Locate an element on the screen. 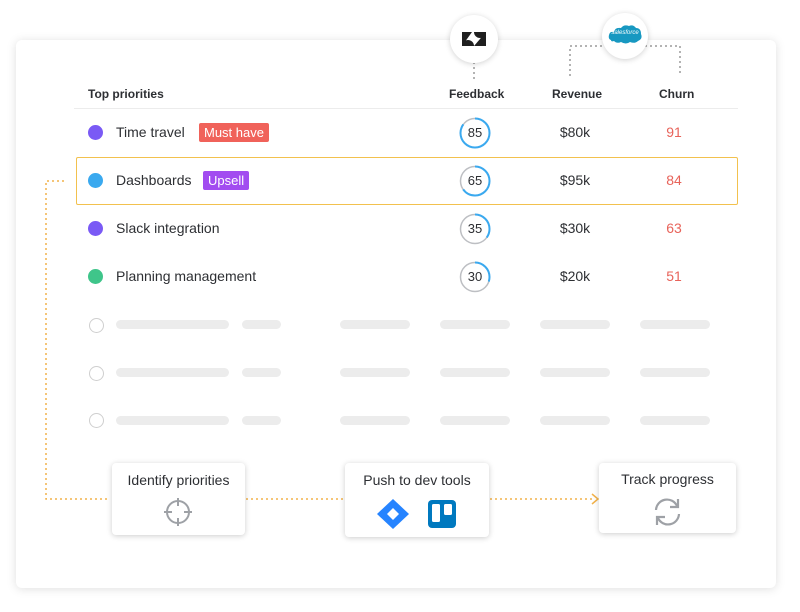  feedback-gauge: 35 is located at coordinates (475, 229).